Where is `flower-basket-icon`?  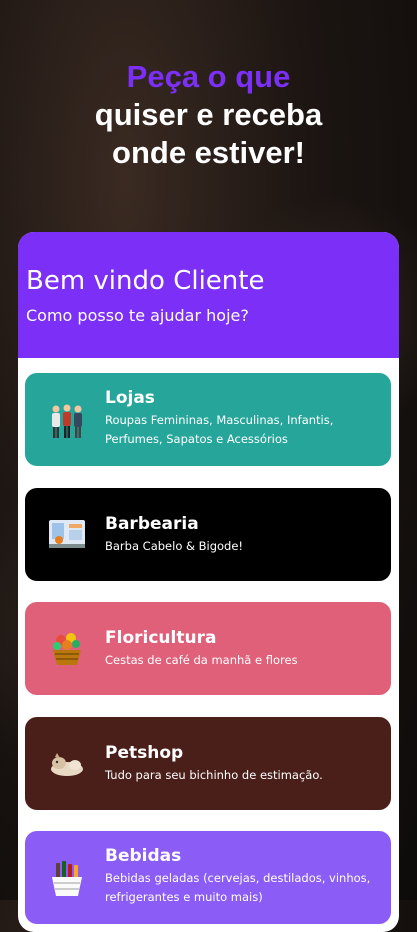 flower-basket-icon is located at coordinates (67, 649).